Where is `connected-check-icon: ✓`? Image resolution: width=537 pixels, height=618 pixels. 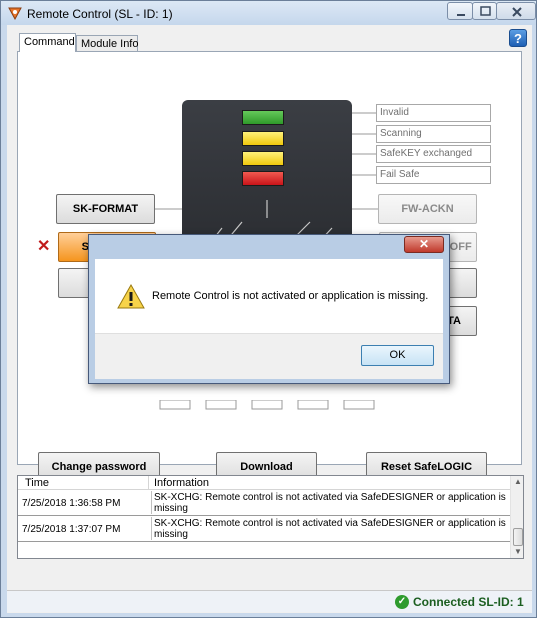 connected-check-icon: ✓ is located at coordinates (402, 602).